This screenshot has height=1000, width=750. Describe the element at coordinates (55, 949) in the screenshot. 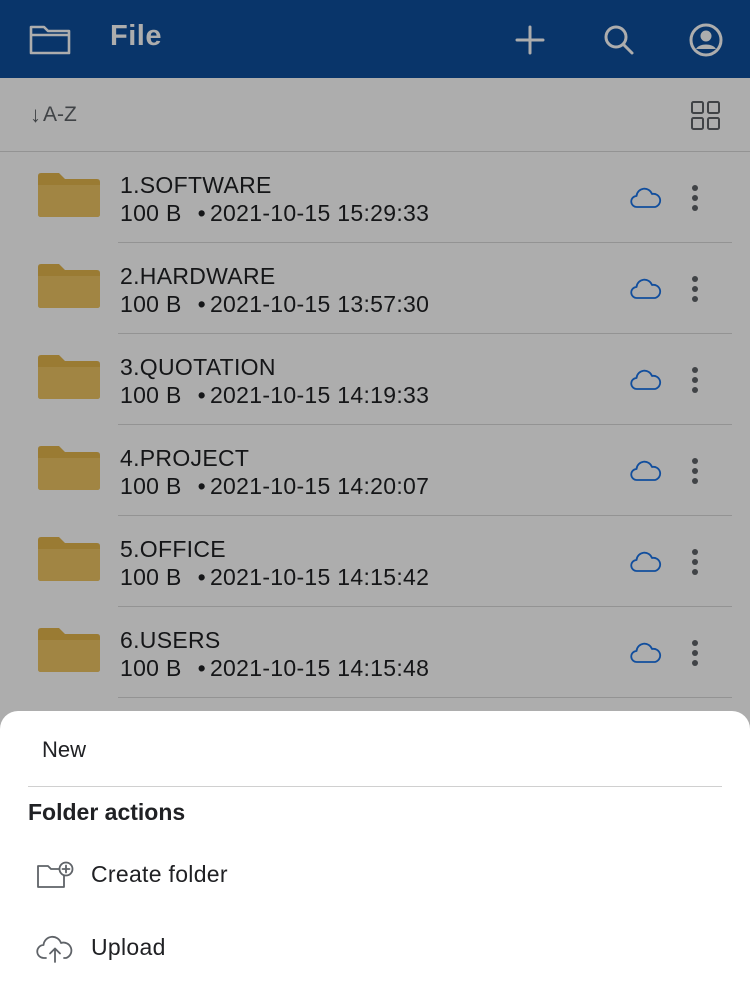

I see `cloud-upload-icon` at that location.